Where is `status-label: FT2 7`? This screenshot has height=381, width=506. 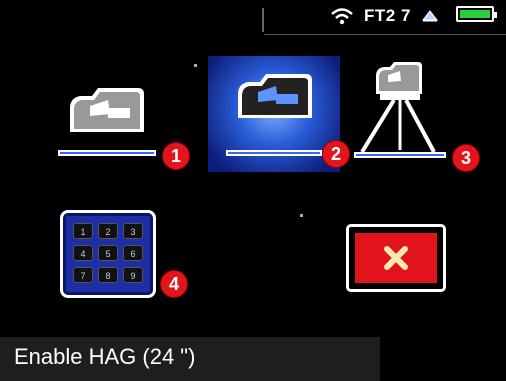 status-label: FT2 7 is located at coordinates (387, 15).